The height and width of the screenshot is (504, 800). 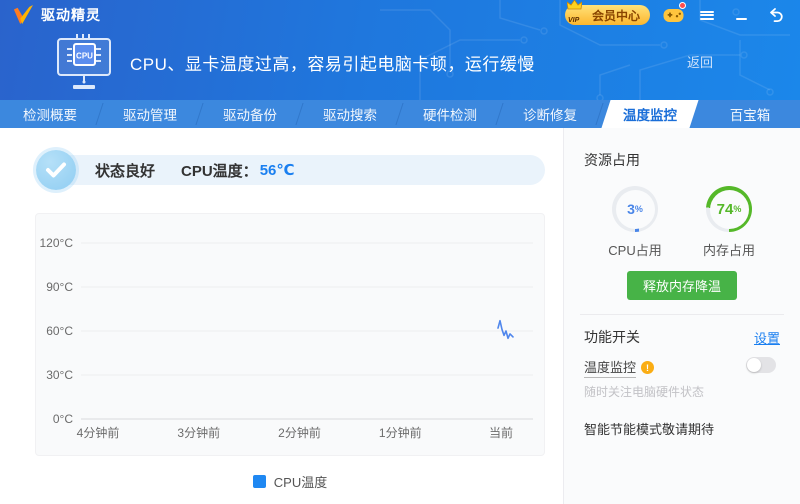 I want to click on notification-dot, so click(x=682, y=5).